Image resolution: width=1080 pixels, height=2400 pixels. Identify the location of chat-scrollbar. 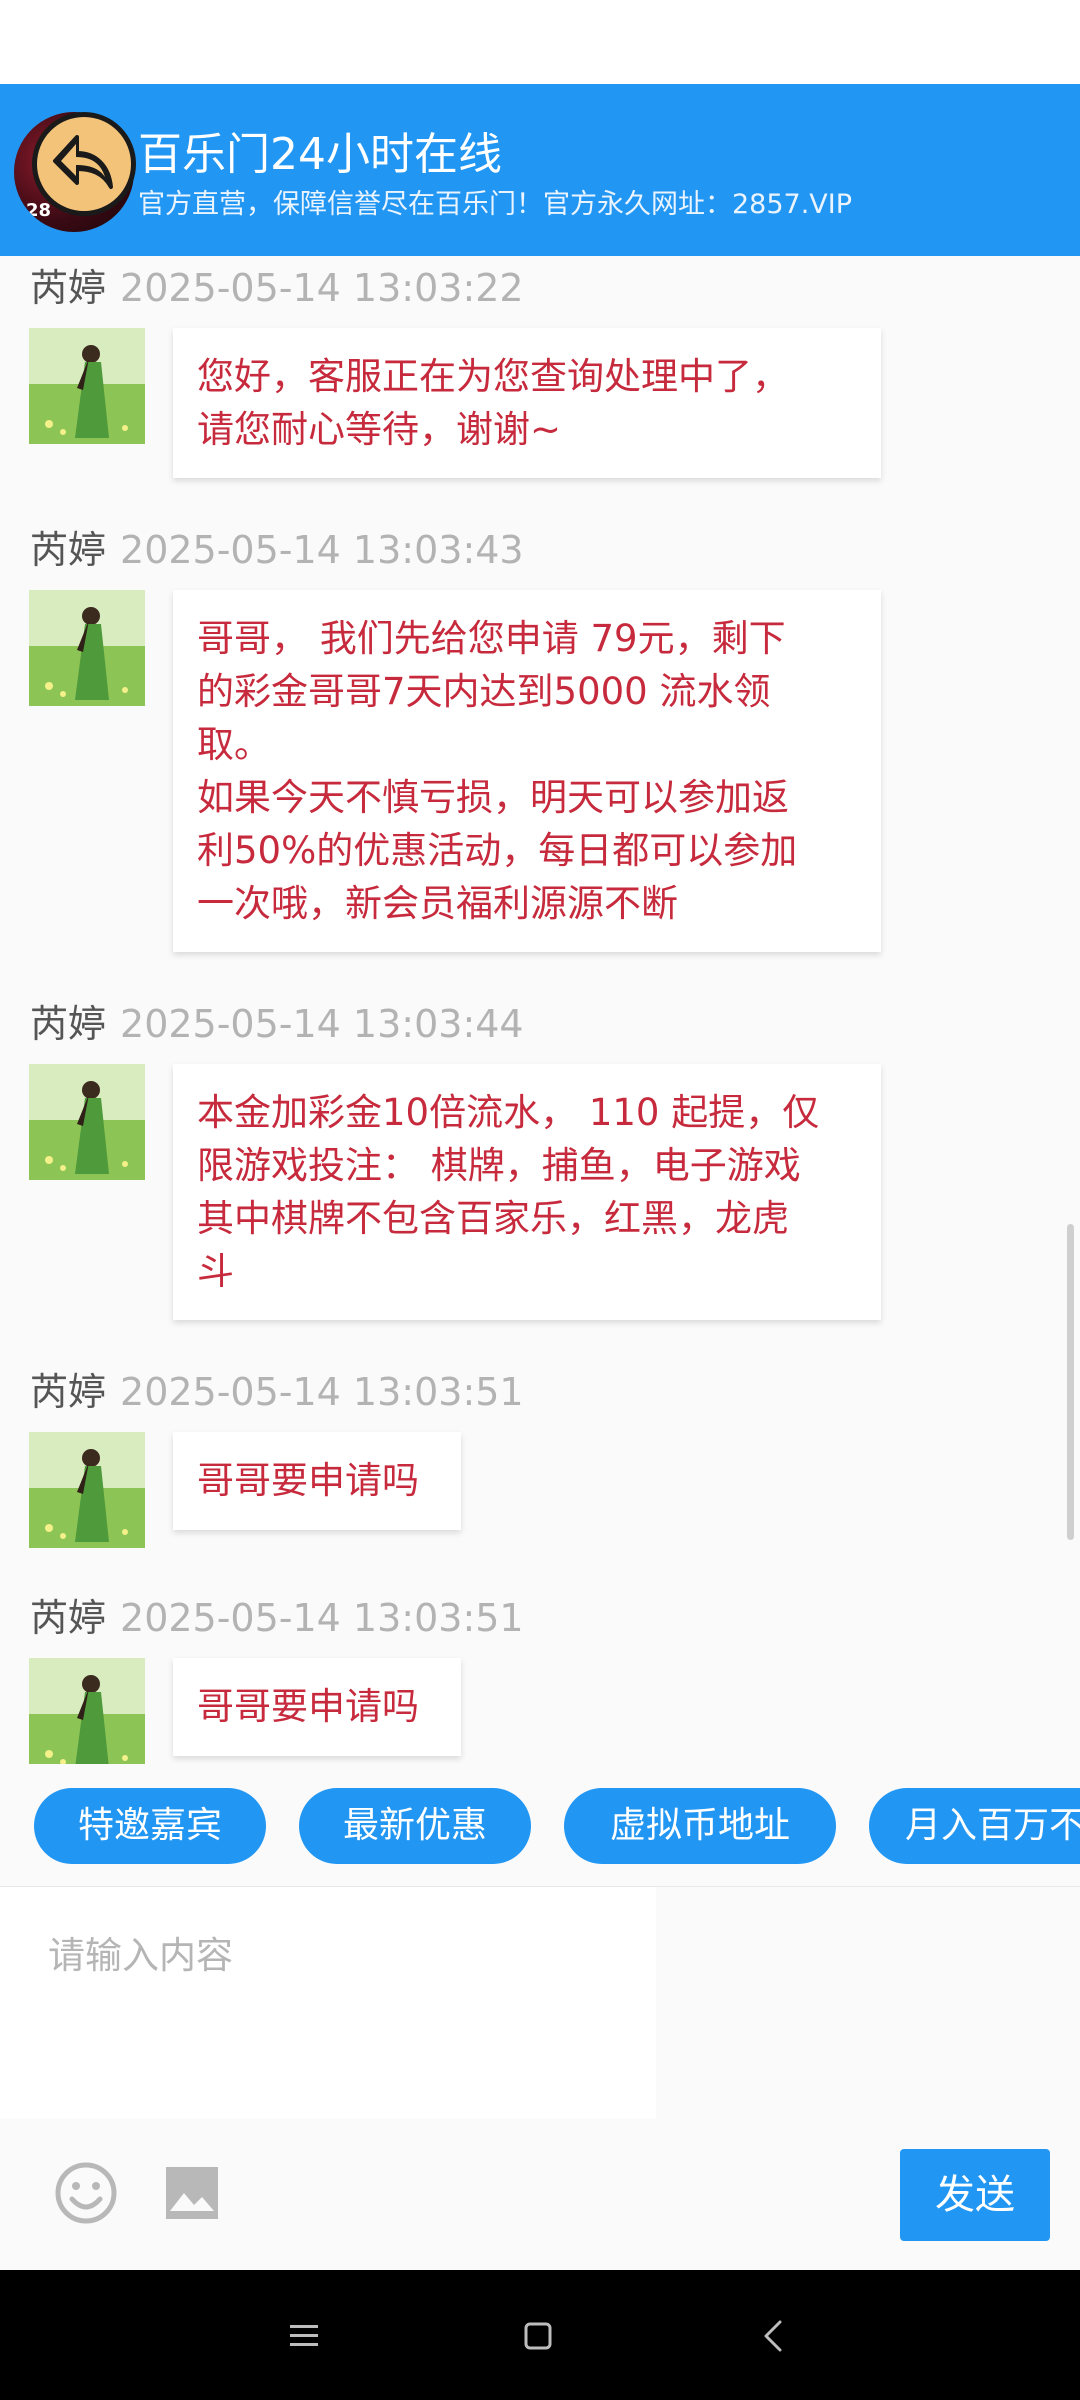
(1070, 1382).